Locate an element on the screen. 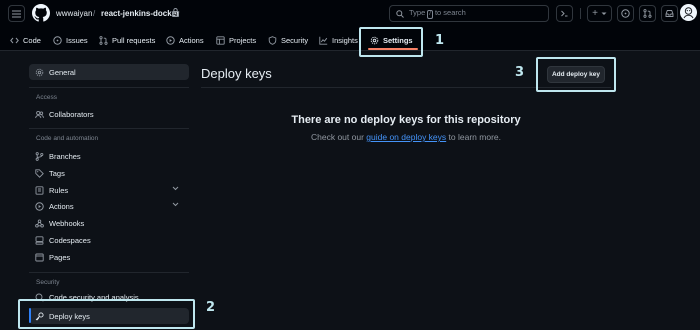  issue-opened-icon is located at coordinates (625, 13).